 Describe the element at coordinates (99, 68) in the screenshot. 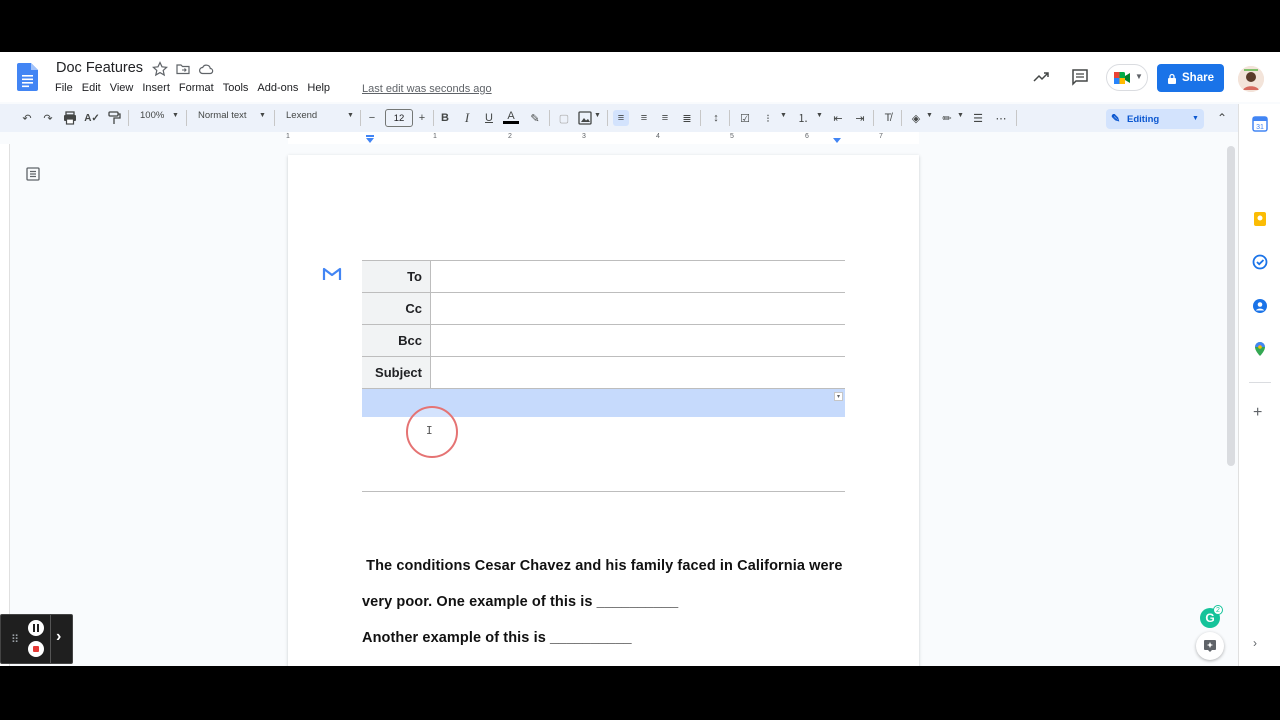

I see `document-title: Doc Features` at that location.